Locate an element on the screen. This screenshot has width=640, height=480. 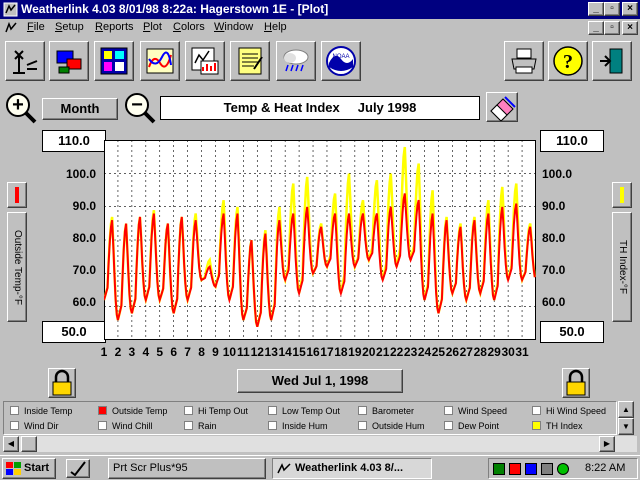
menu-file-key: F is located at coordinates (30, 27).